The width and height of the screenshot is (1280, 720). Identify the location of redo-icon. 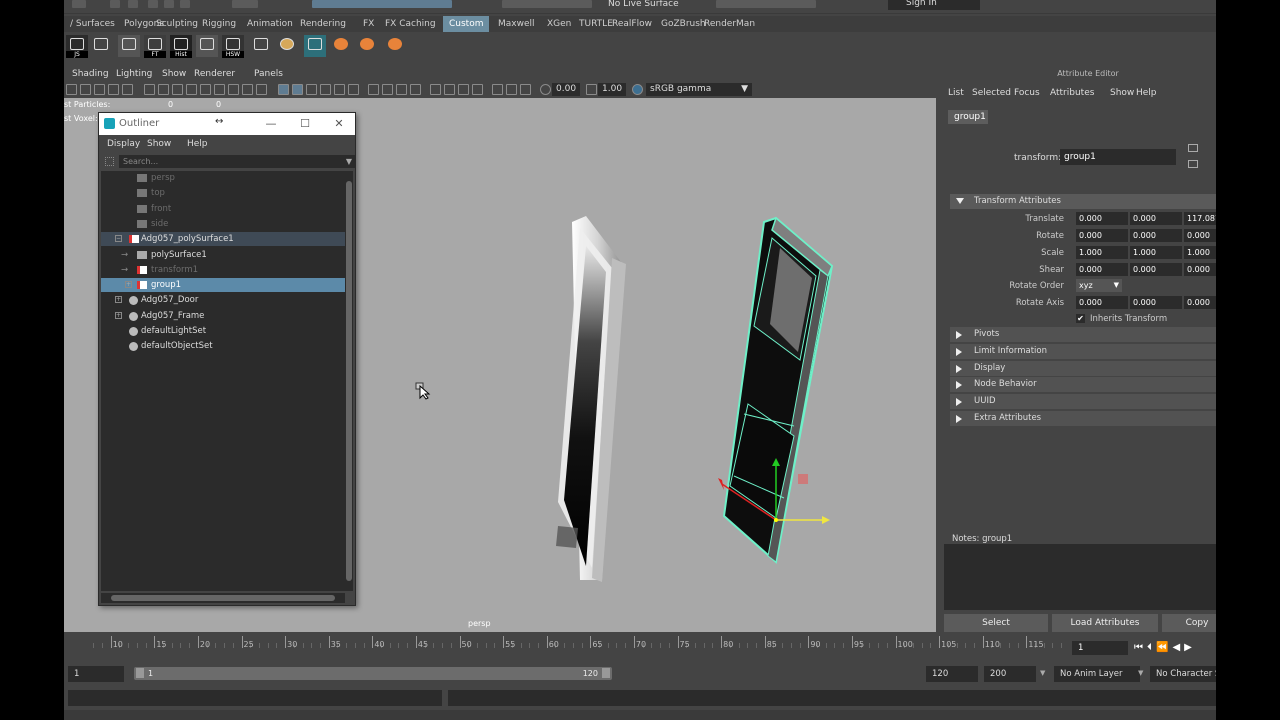
(185, 4).